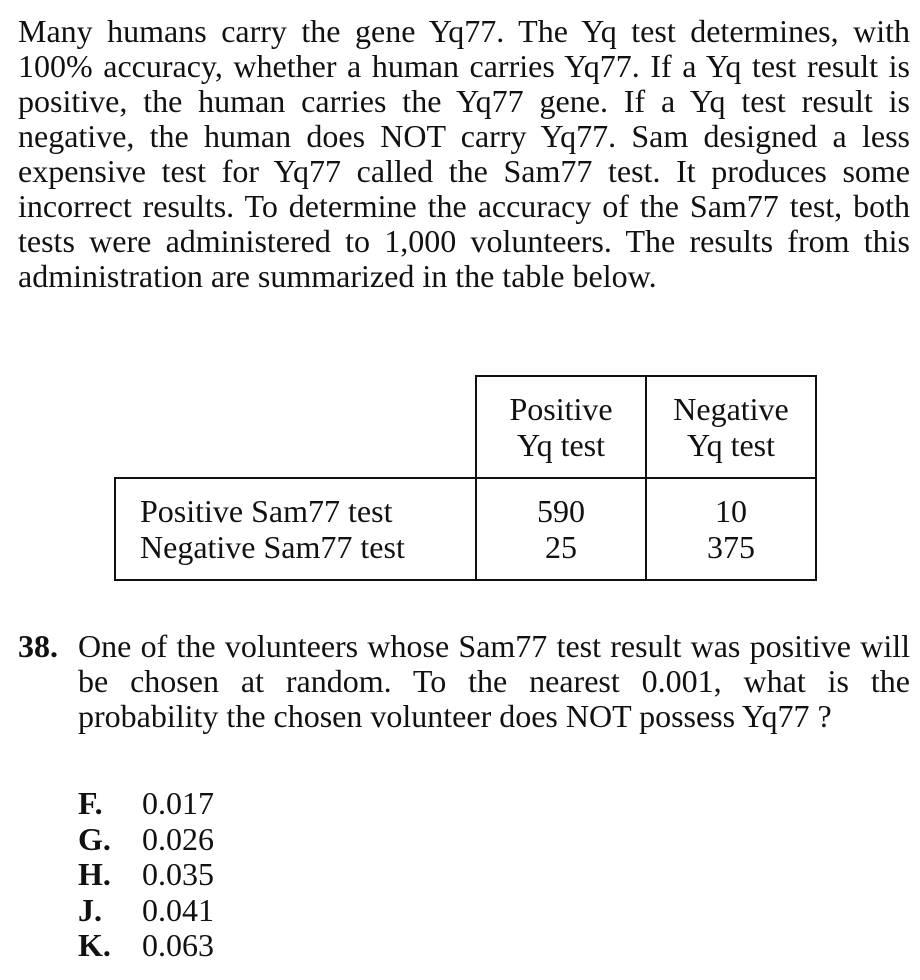 This screenshot has height=980, width=920. Describe the element at coordinates (90, 909) in the screenshot. I see `choice-letter: J.` at that location.